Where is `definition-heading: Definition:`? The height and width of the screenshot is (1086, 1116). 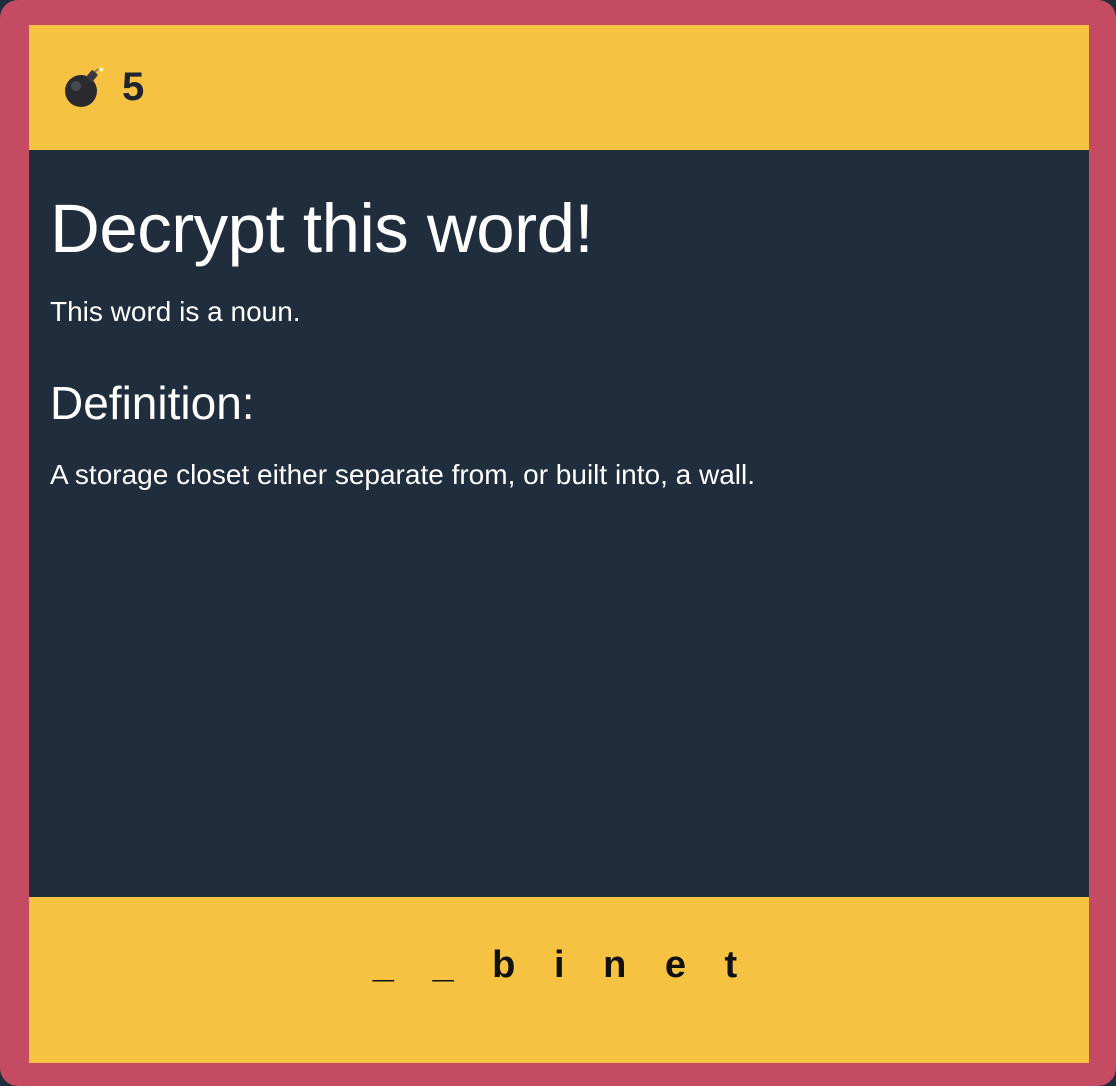
definition-heading: Definition: is located at coordinates (152, 403).